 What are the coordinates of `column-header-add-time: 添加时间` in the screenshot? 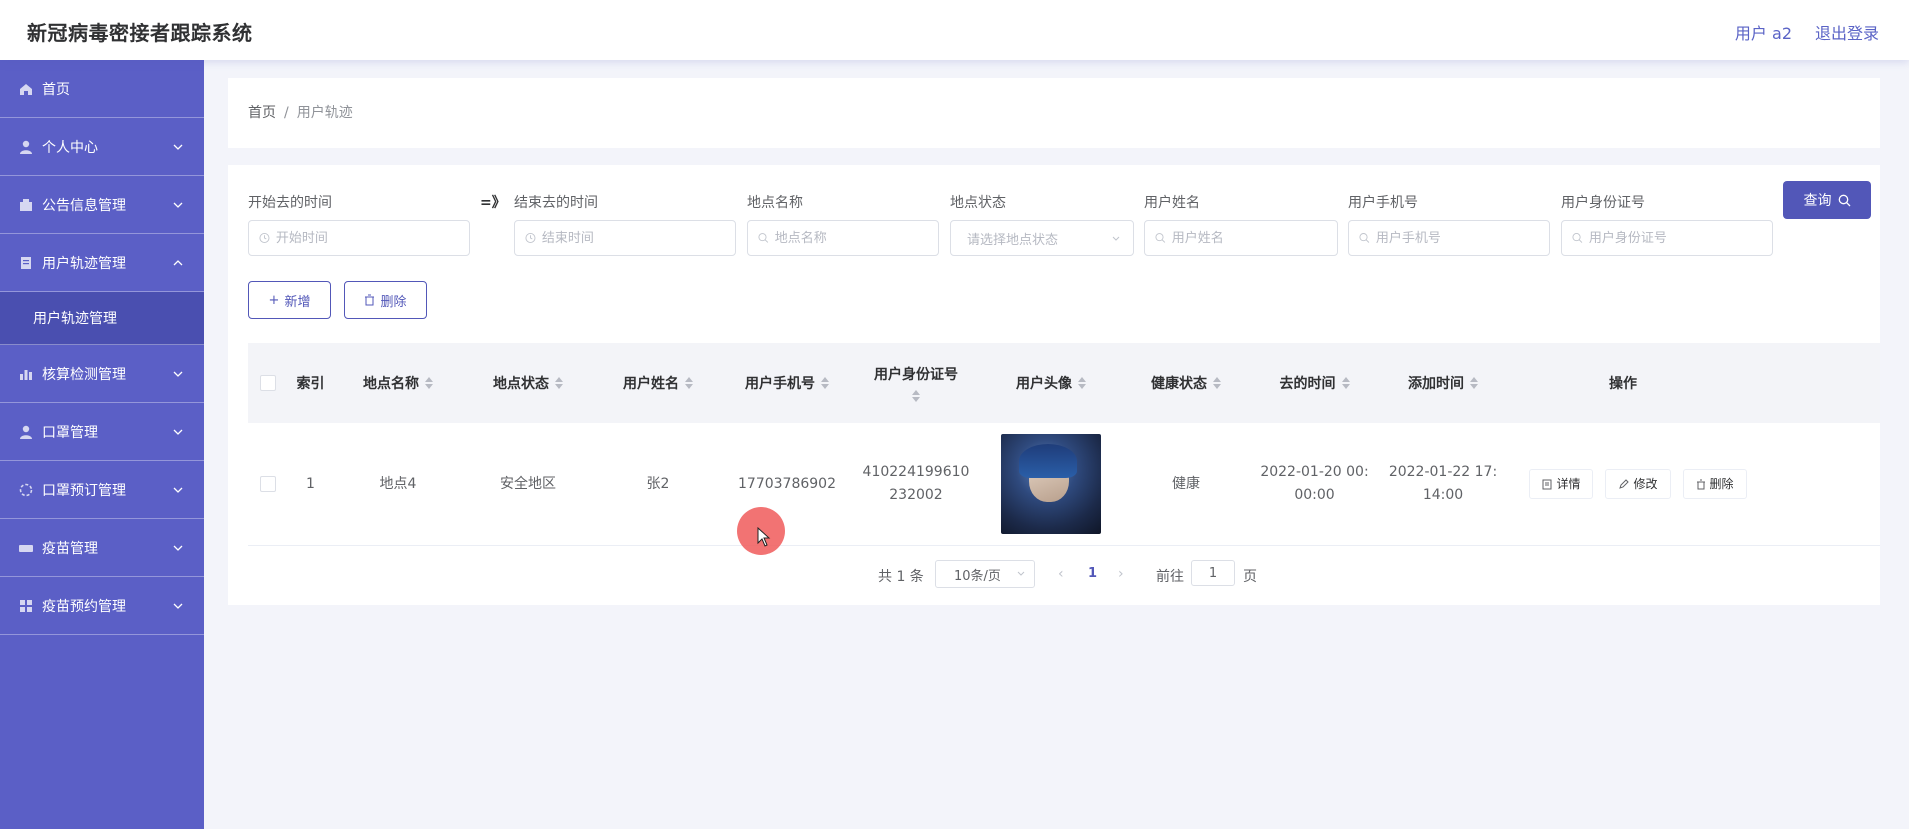 It's located at (1443, 383).